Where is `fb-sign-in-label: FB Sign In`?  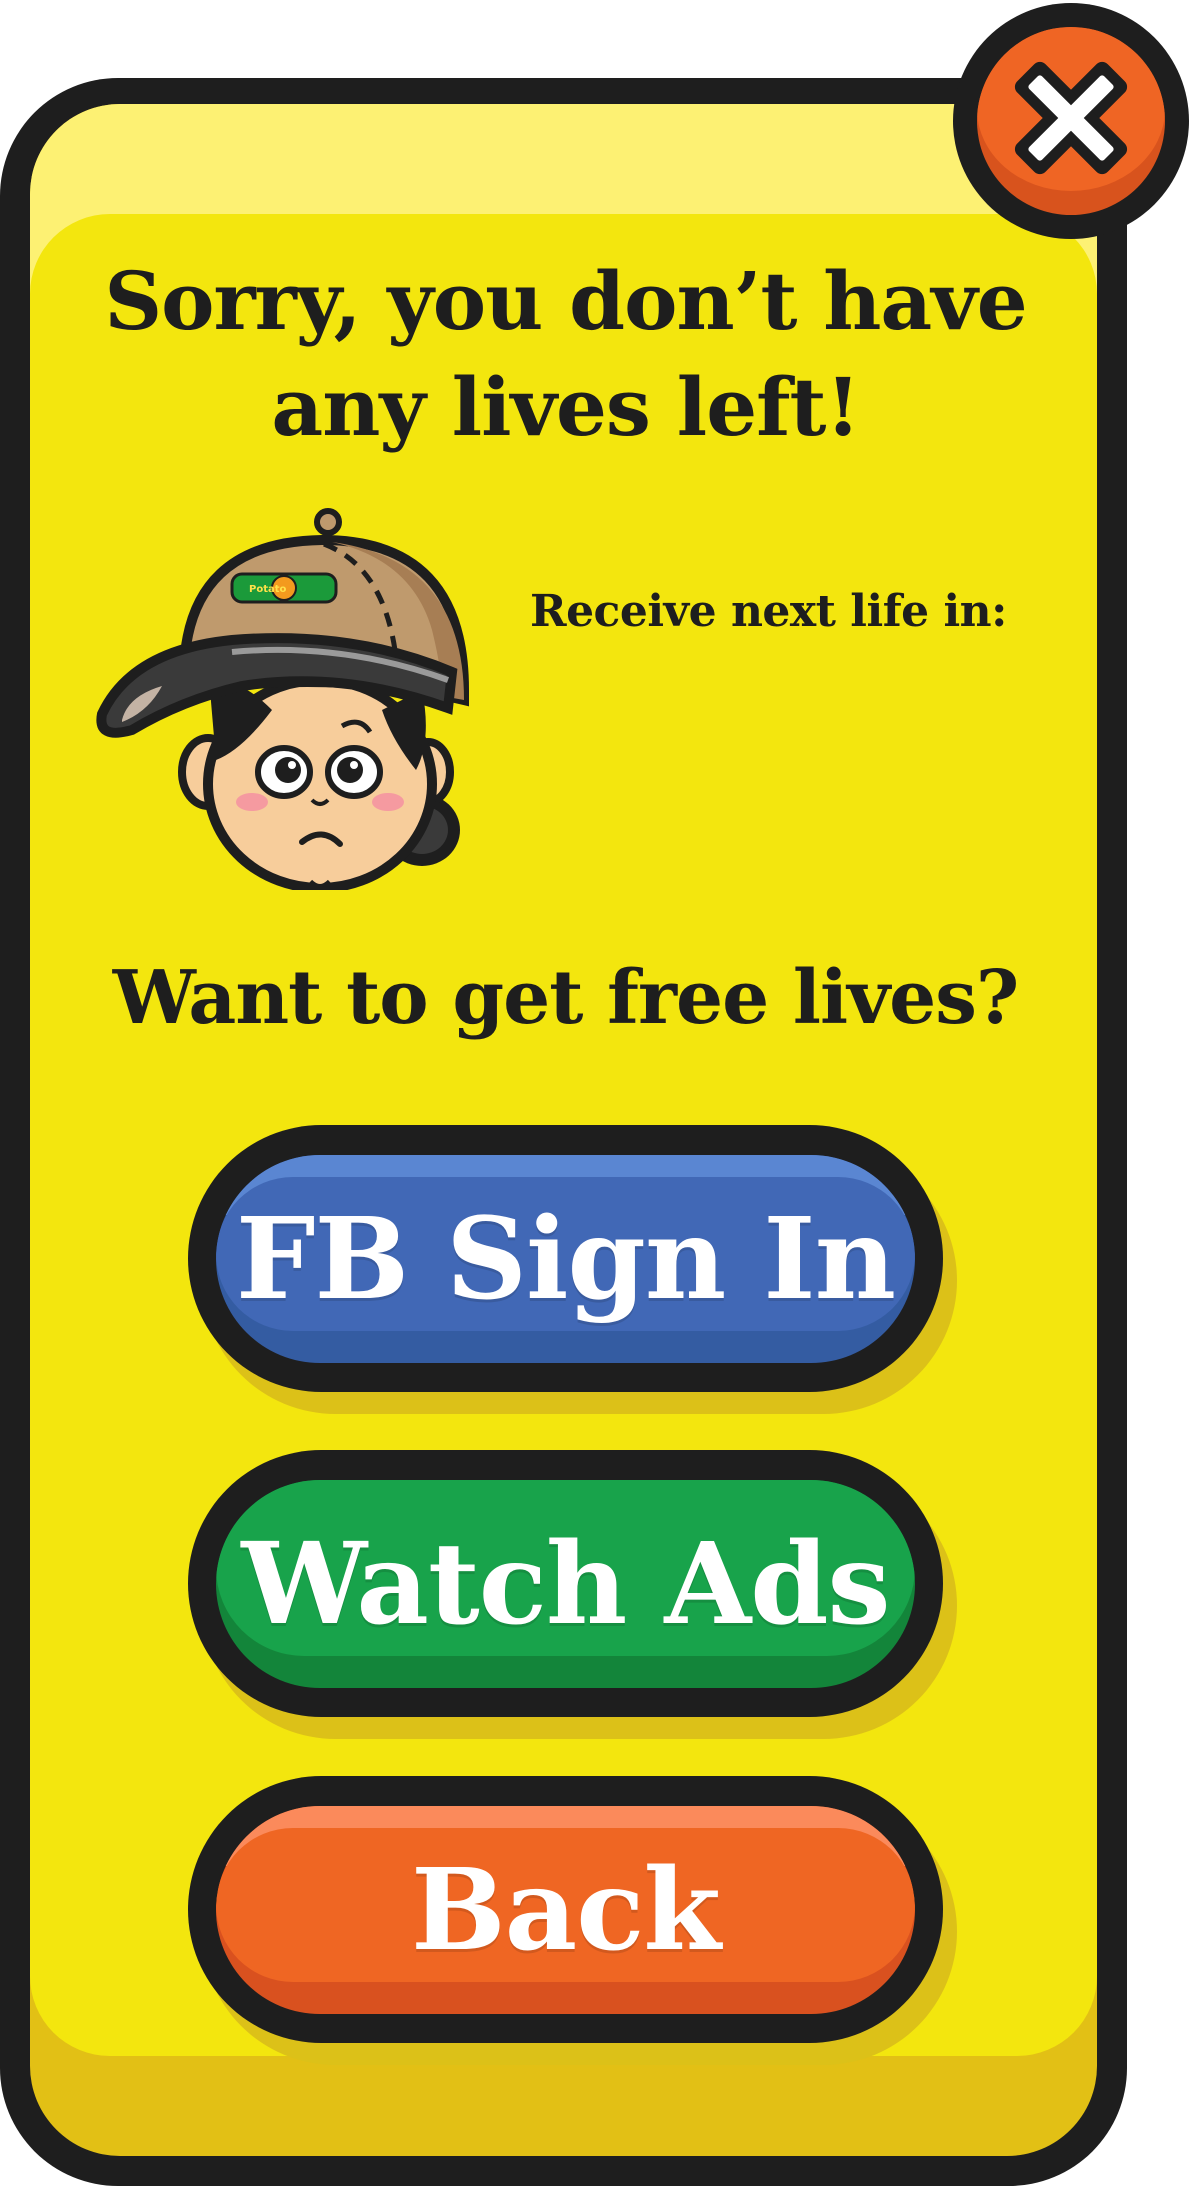
fb-sign-in-label: FB Sign In is located at coordinates (565, 1259).